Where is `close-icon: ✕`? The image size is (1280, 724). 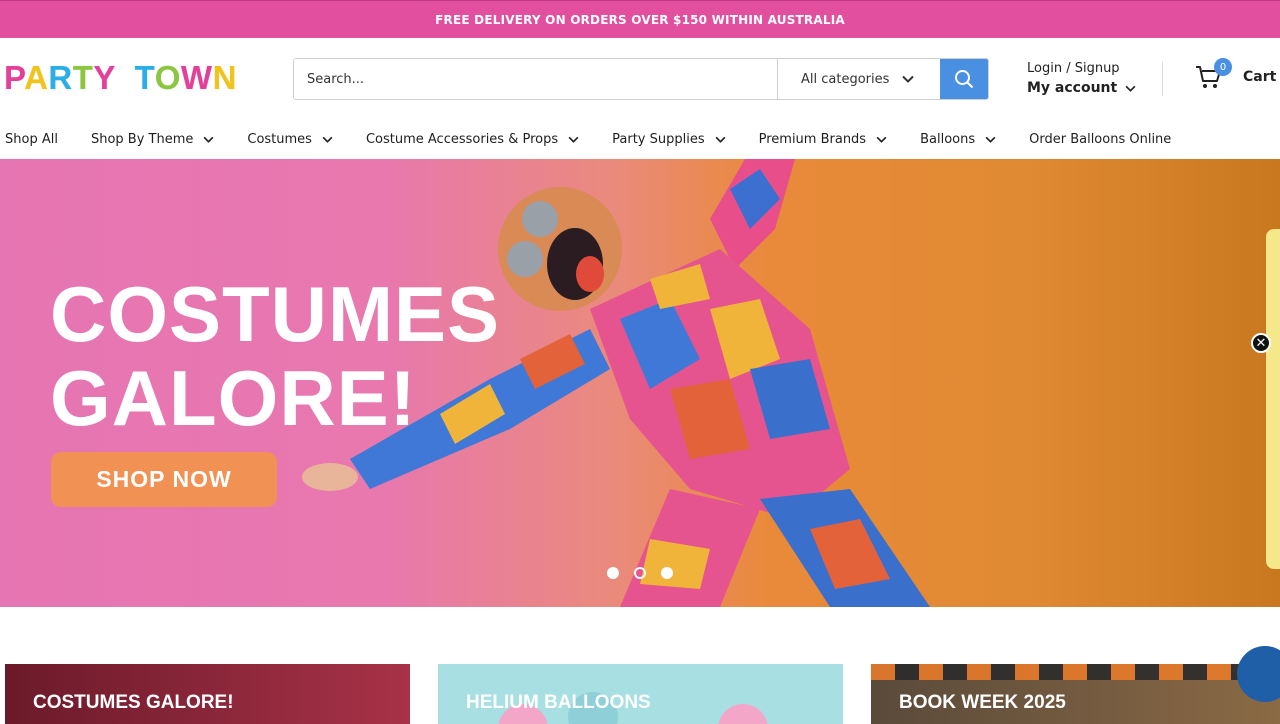
close-icon: ✕ is located at coordinates (1261, 343).